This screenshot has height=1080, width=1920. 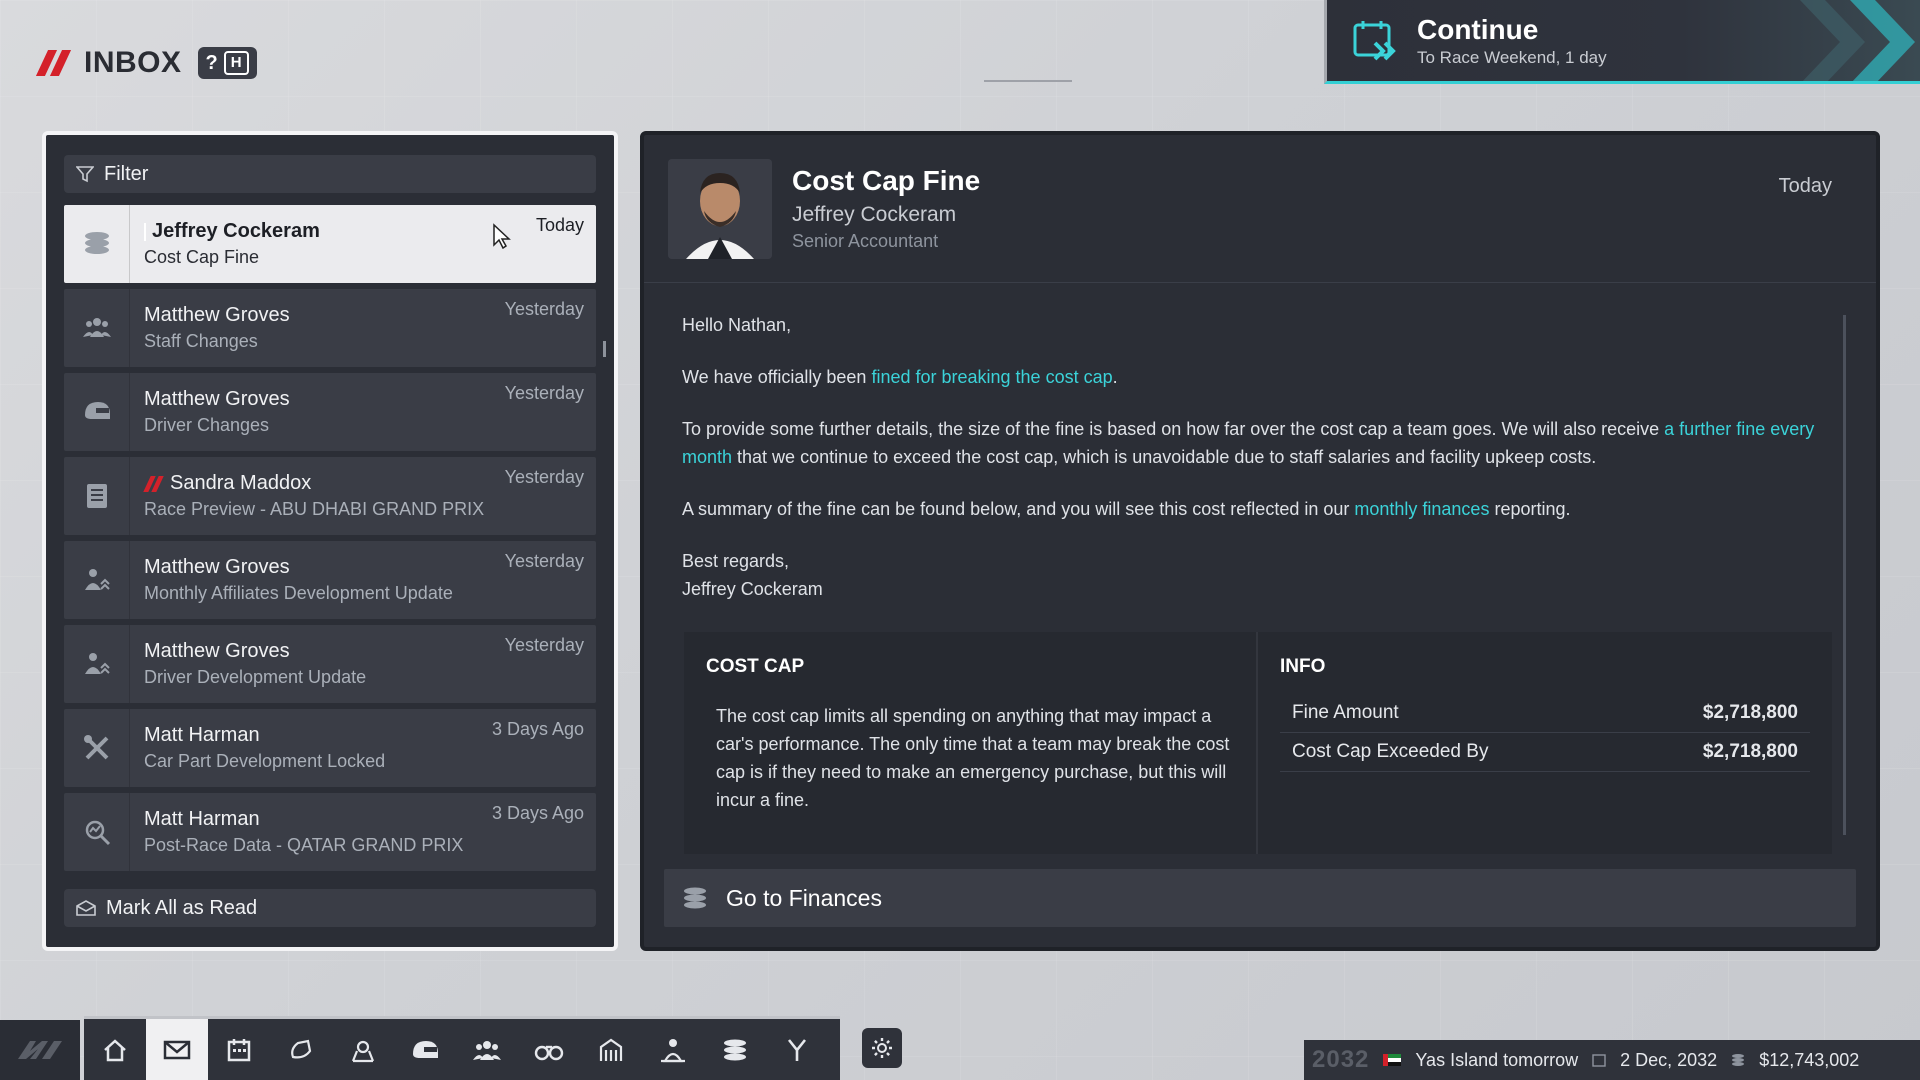 What do you see at coordinates (330, 412) in the screenshot?
I see `message-item: Matthew Groves Driver Changes Yesterday` at bounding box center [330, 412].